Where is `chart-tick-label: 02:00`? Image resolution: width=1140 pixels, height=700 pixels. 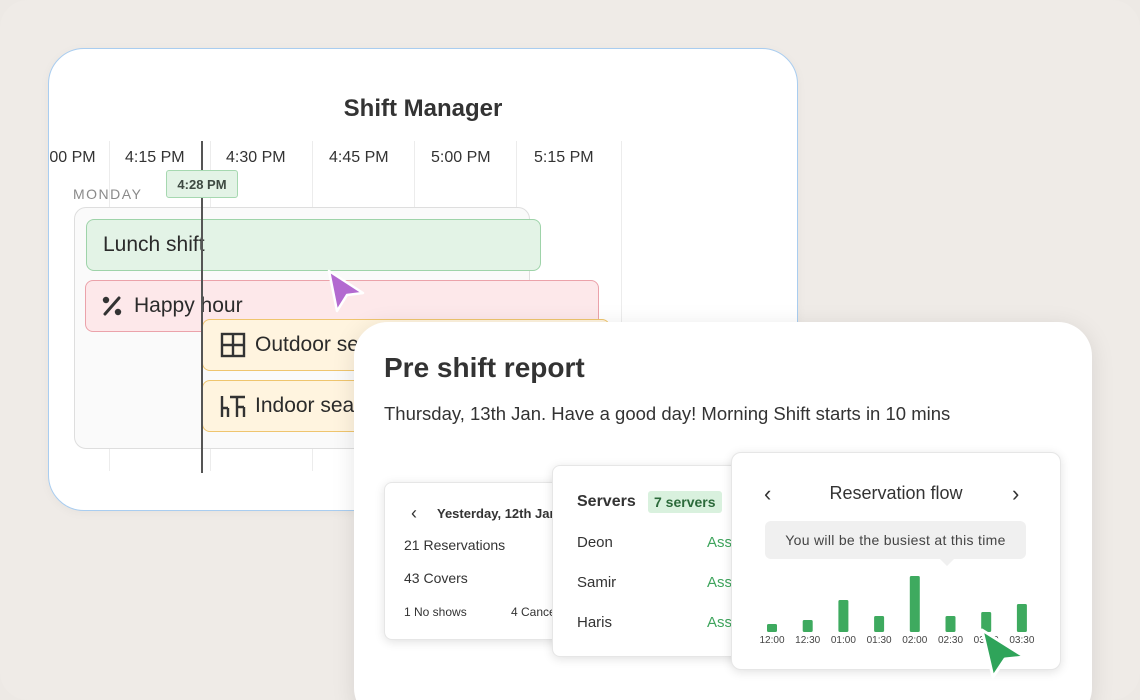 chart-tick-label: 02:00 is located at coordinates (914, 640).